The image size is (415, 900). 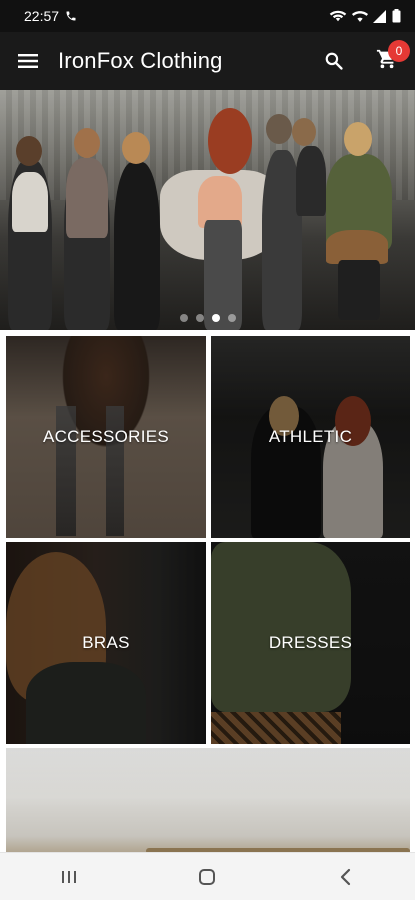 What do you see at coordinates (346, 876) in the screenshot?
I see `back-icon` at bounding box center [346, 876].